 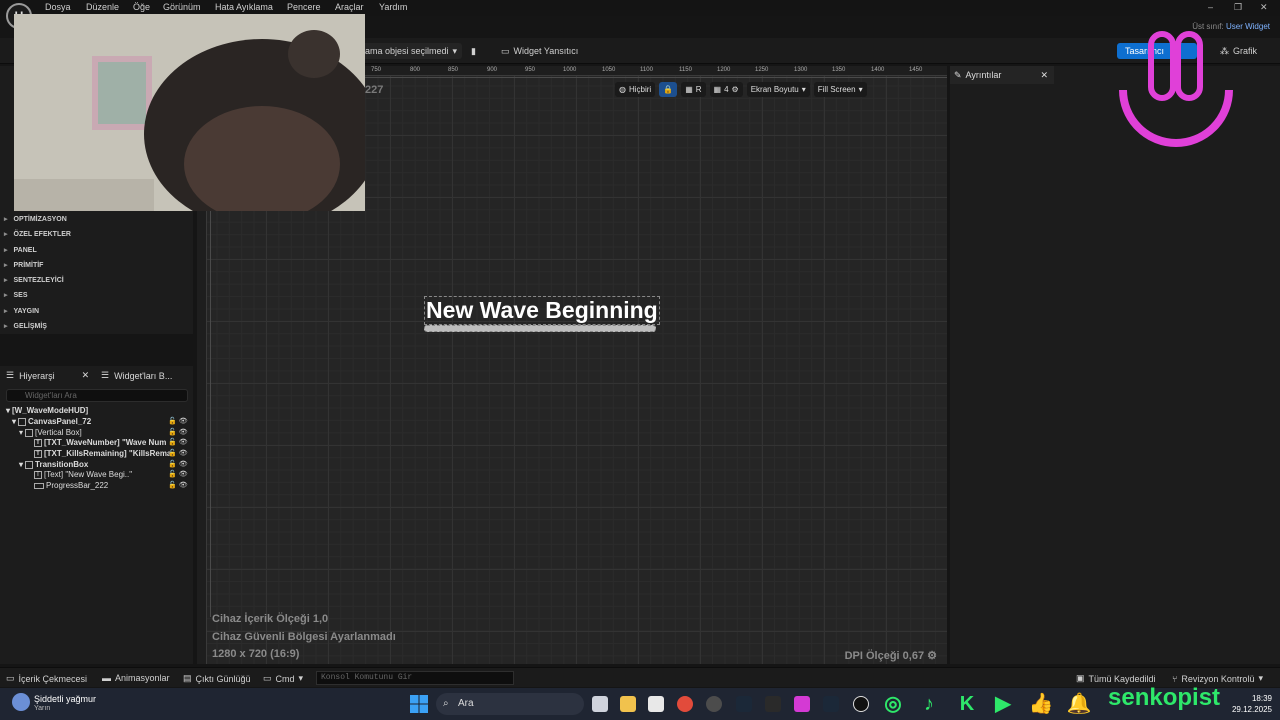 What do you see at coordinates (635, 89) in the screenshot?
I see `localization-preview-button: ◍ Hiçbiri` at bounding box center [635, 89].